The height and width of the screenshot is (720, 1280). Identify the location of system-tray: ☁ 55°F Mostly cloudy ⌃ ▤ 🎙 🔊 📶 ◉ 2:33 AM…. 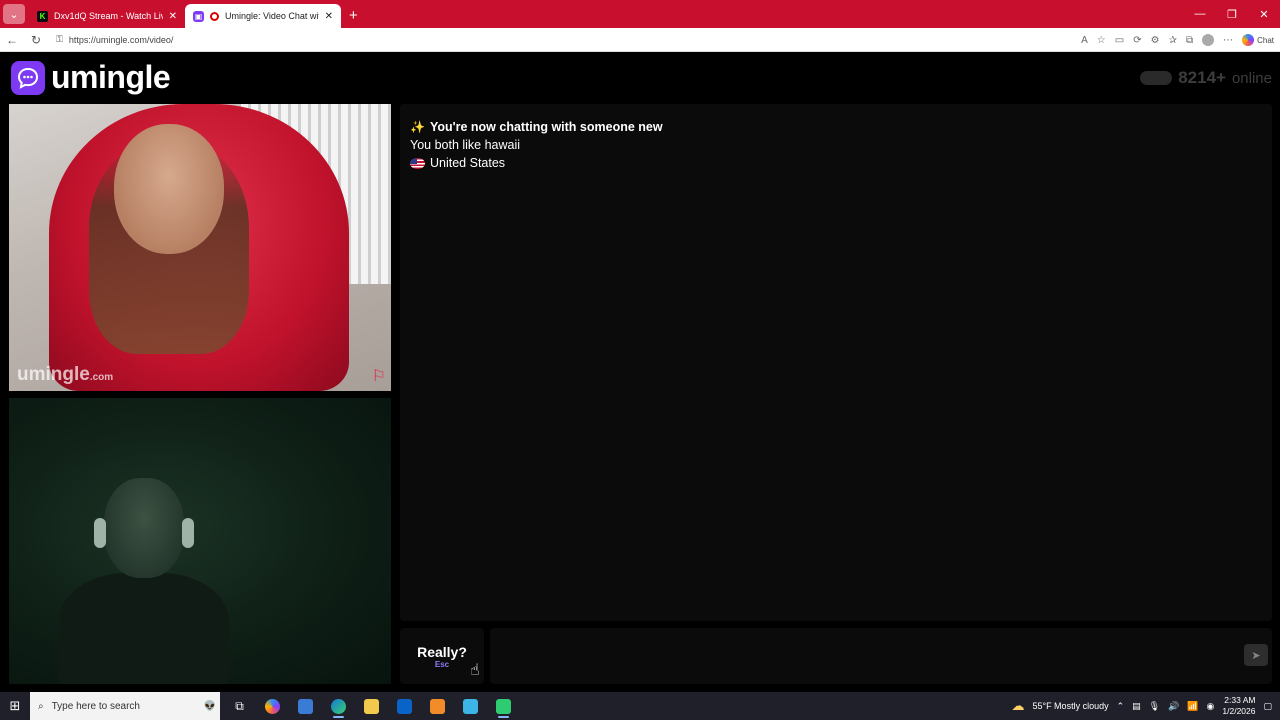
(1145, 706).